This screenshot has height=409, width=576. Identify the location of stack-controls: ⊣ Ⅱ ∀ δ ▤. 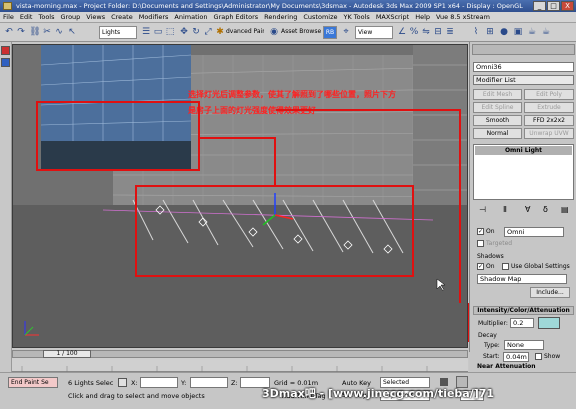
(523, 211).